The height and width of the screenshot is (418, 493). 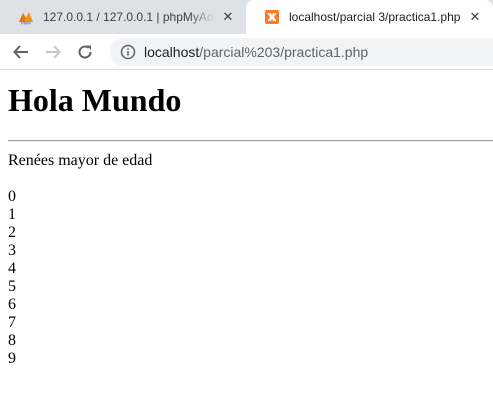 I want to click on xampp-icon, so click(x=272, y=17).